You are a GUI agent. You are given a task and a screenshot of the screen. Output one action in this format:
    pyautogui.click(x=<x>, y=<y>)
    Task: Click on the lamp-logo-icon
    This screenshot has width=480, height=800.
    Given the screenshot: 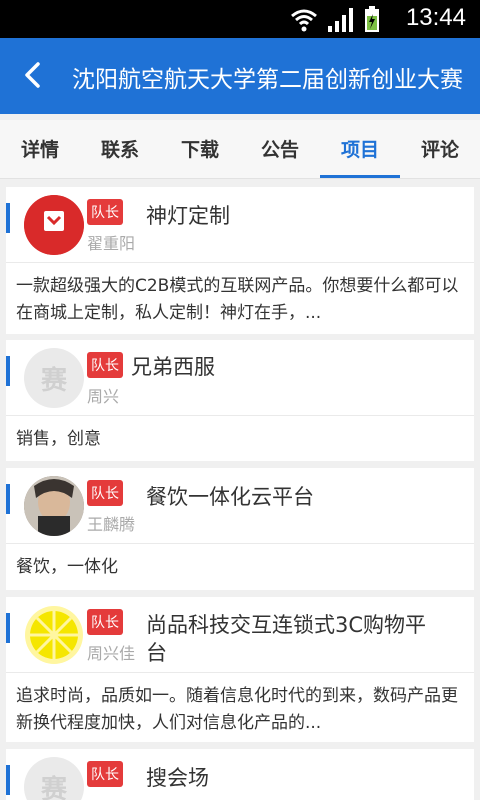 What is the action you would take?
    pyautogui.click(x=54, y=225)
    